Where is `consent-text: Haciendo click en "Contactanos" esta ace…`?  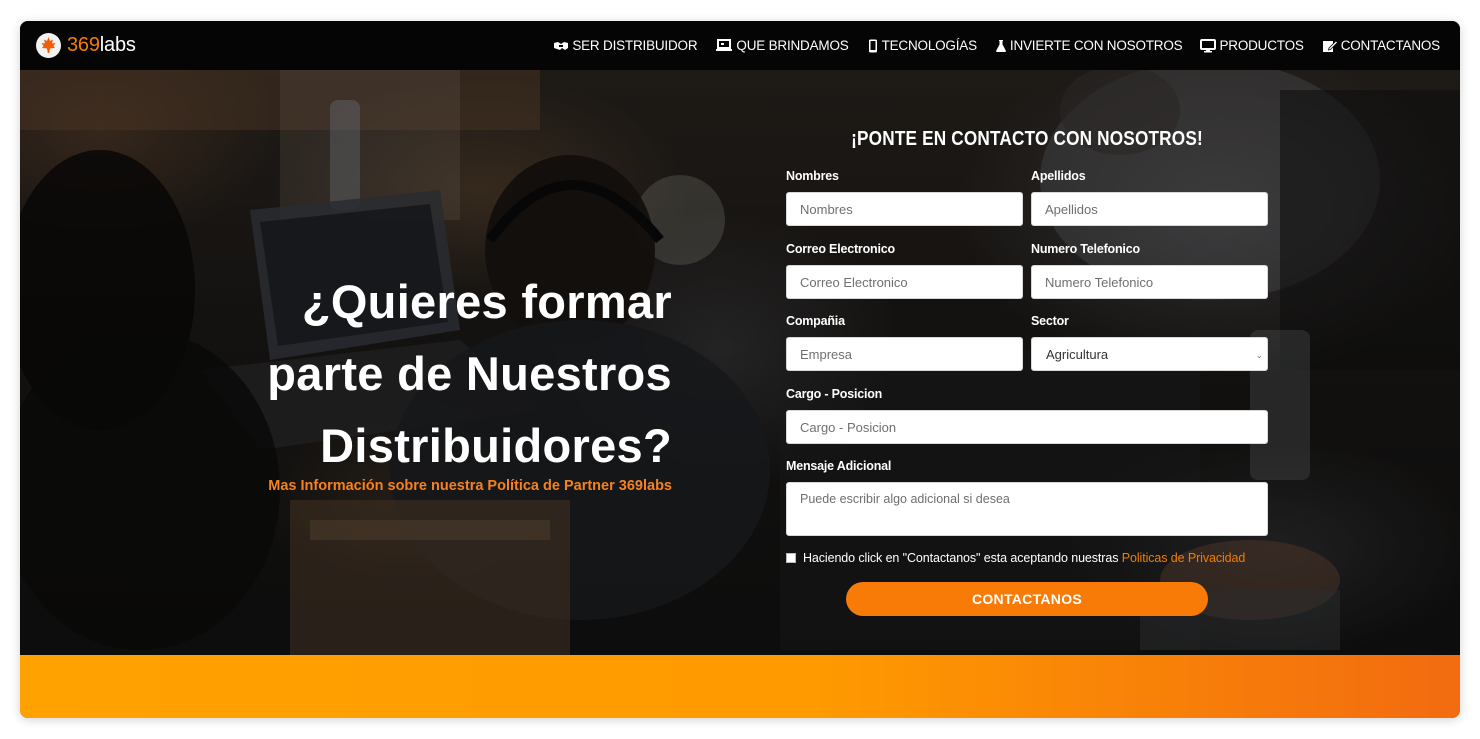
consent-text: Haciendo click en "Contactanos" esta ace… is located at coordinates (961, 558).